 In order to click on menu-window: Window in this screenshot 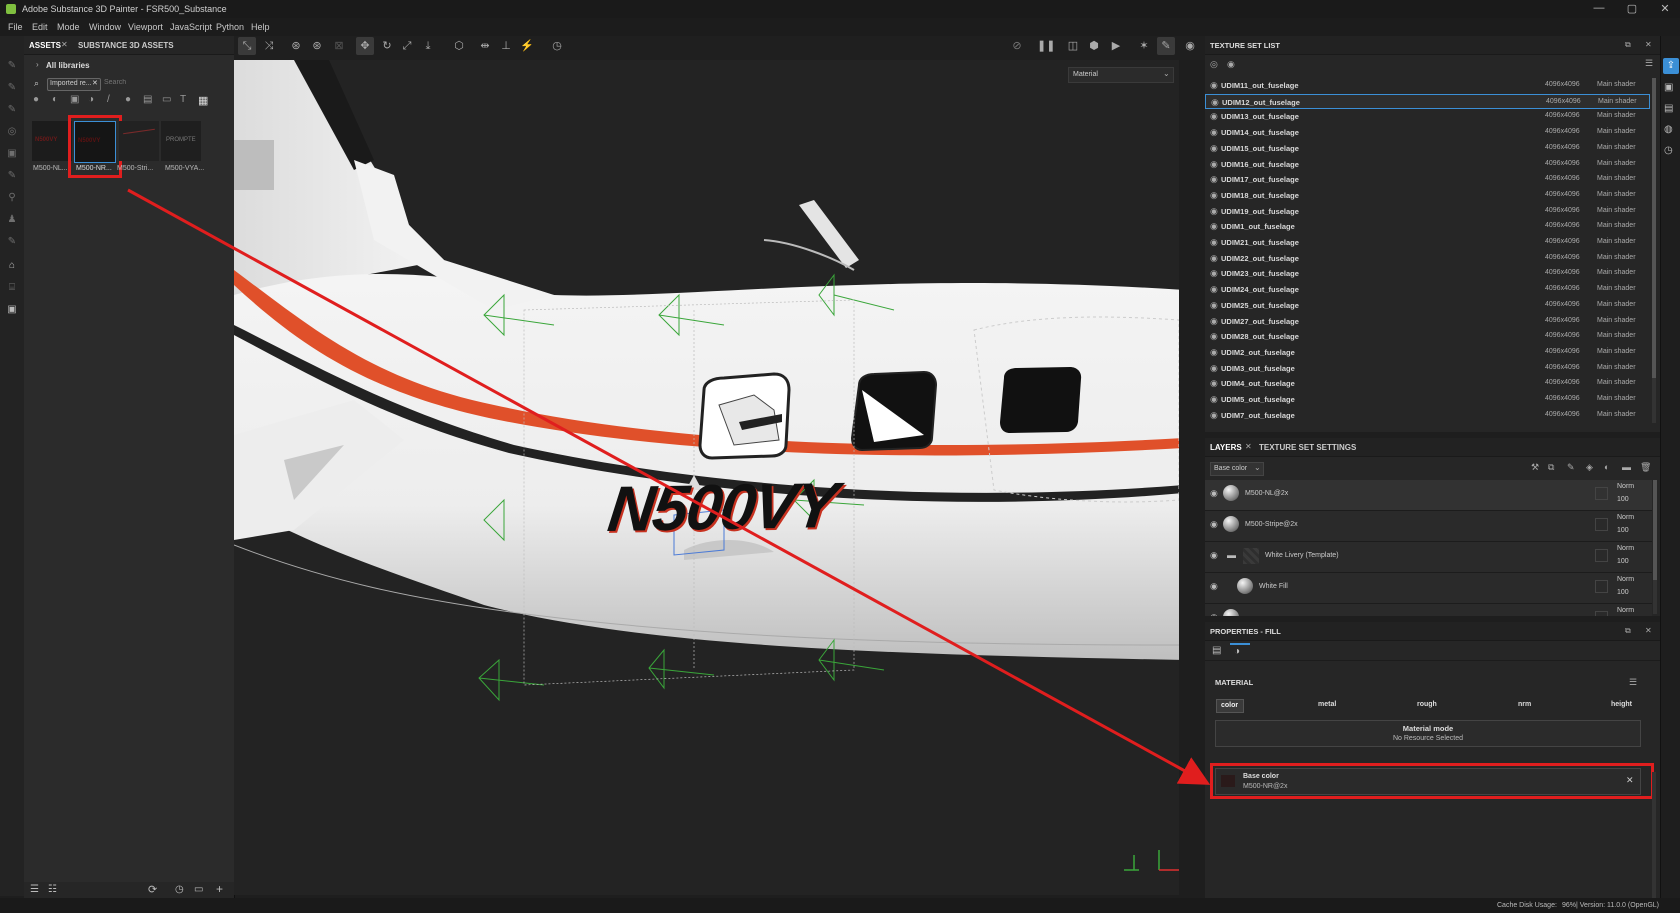, I will do `click(105, 27)`.